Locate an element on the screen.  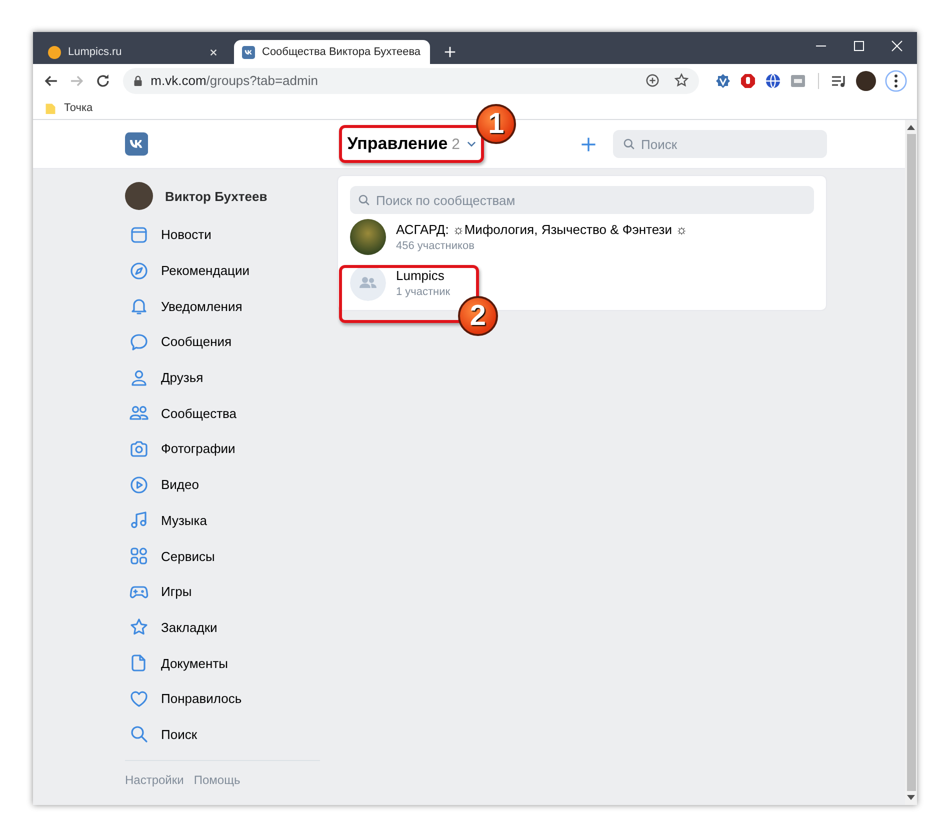
add-circle-icon is located at coordinates (652, 80).